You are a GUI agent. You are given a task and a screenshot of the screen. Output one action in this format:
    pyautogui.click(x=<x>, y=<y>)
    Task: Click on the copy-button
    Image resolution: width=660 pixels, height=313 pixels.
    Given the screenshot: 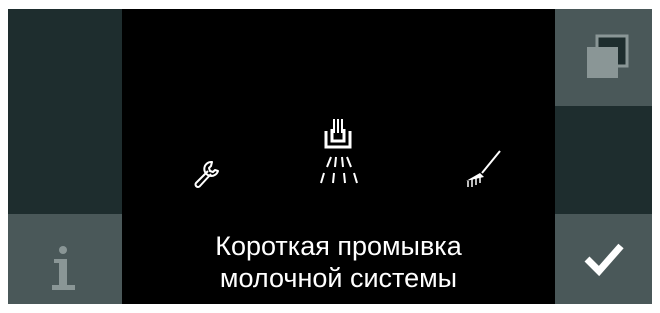 What is the action you would take?
    pyautogui.click(x=603, y=57)
    